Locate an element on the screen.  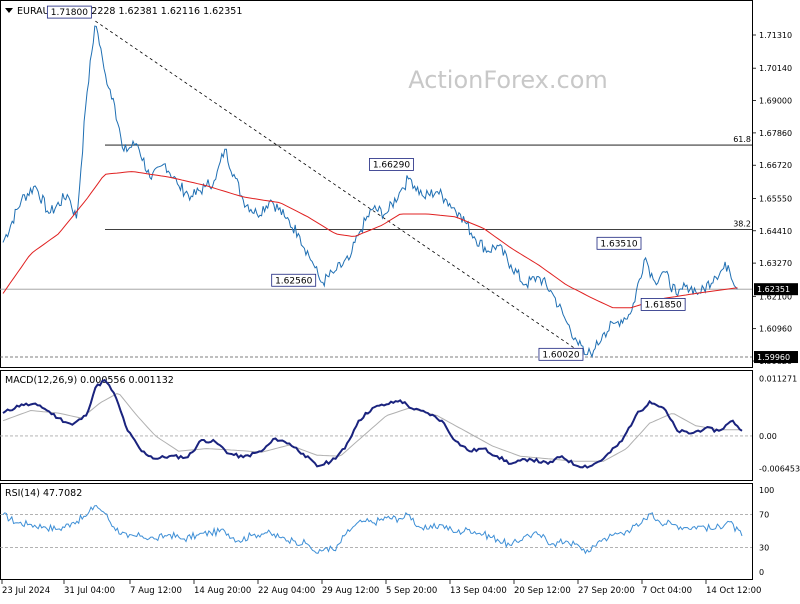
rsi-line is located at coordinates (372, 529).